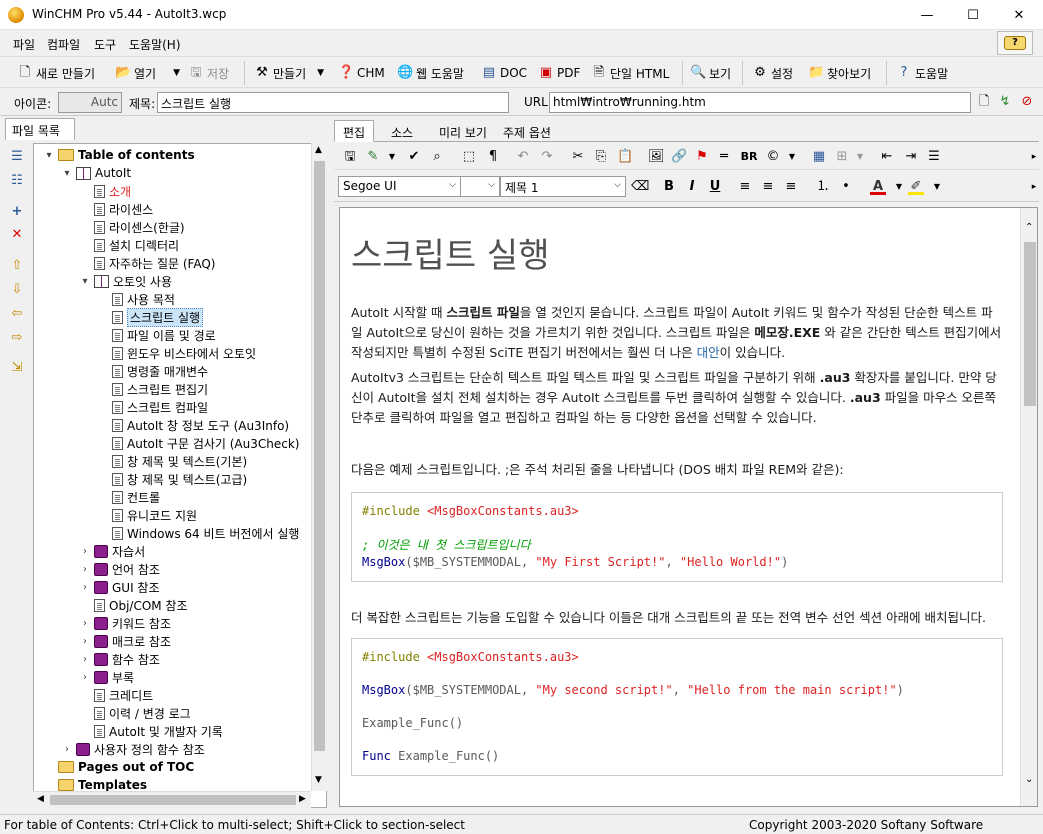 The image size is (1043, 834). I want to click on table-ops-dropdown-icon: ▼, so click(860, 157).